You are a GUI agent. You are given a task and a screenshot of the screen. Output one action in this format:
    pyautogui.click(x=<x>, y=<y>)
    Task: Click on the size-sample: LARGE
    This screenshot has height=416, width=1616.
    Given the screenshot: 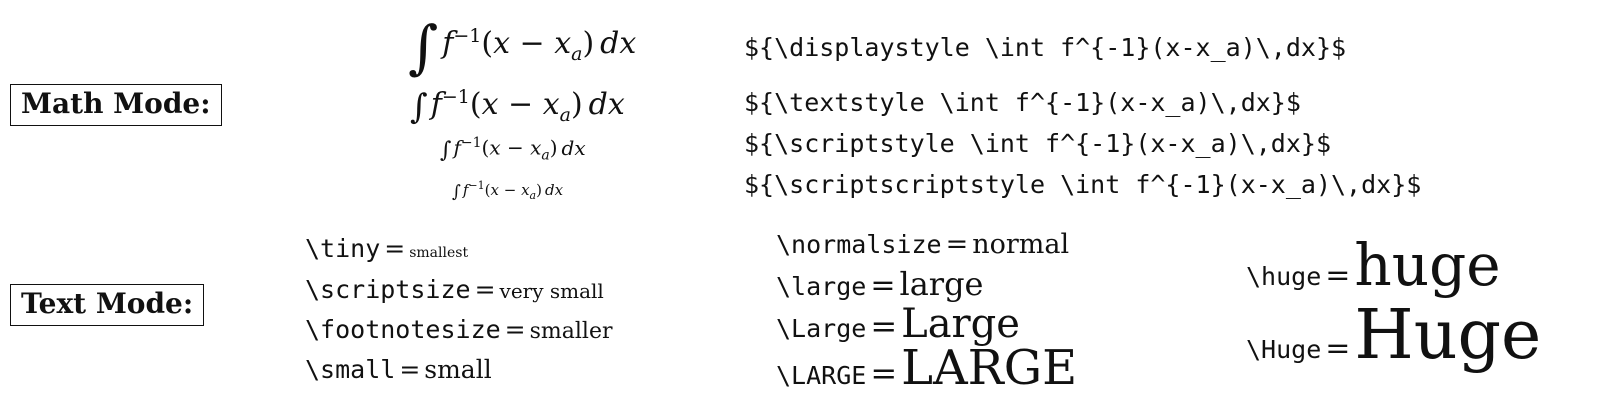 What is the action you would take?
    pyautogui.click(x=989, y=368)
    